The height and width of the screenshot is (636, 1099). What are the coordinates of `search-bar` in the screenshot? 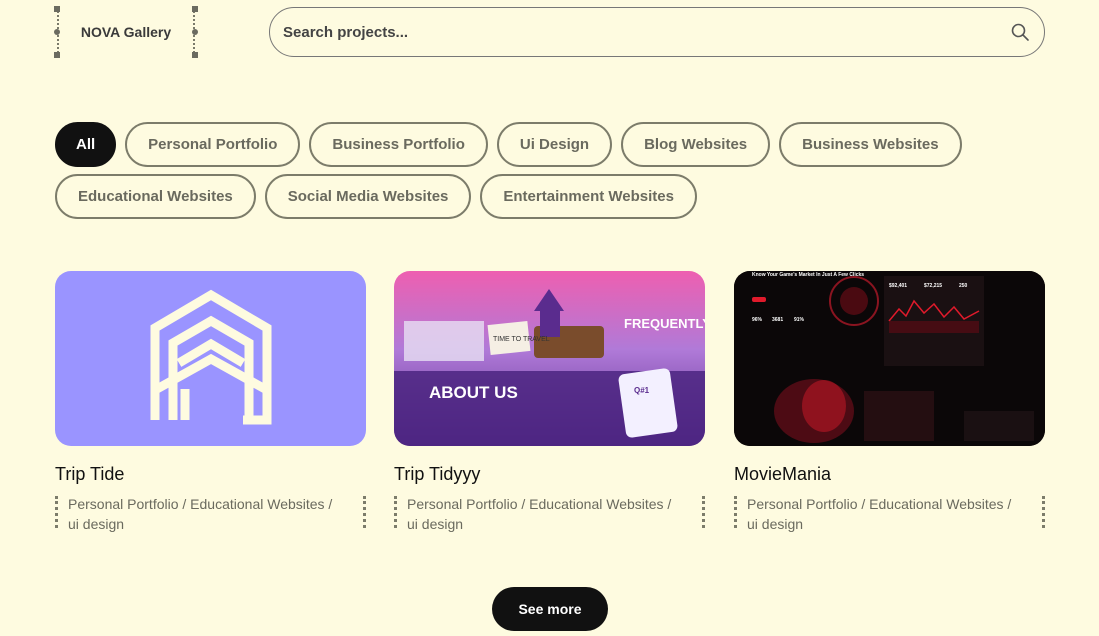 It's located at (657, 32).